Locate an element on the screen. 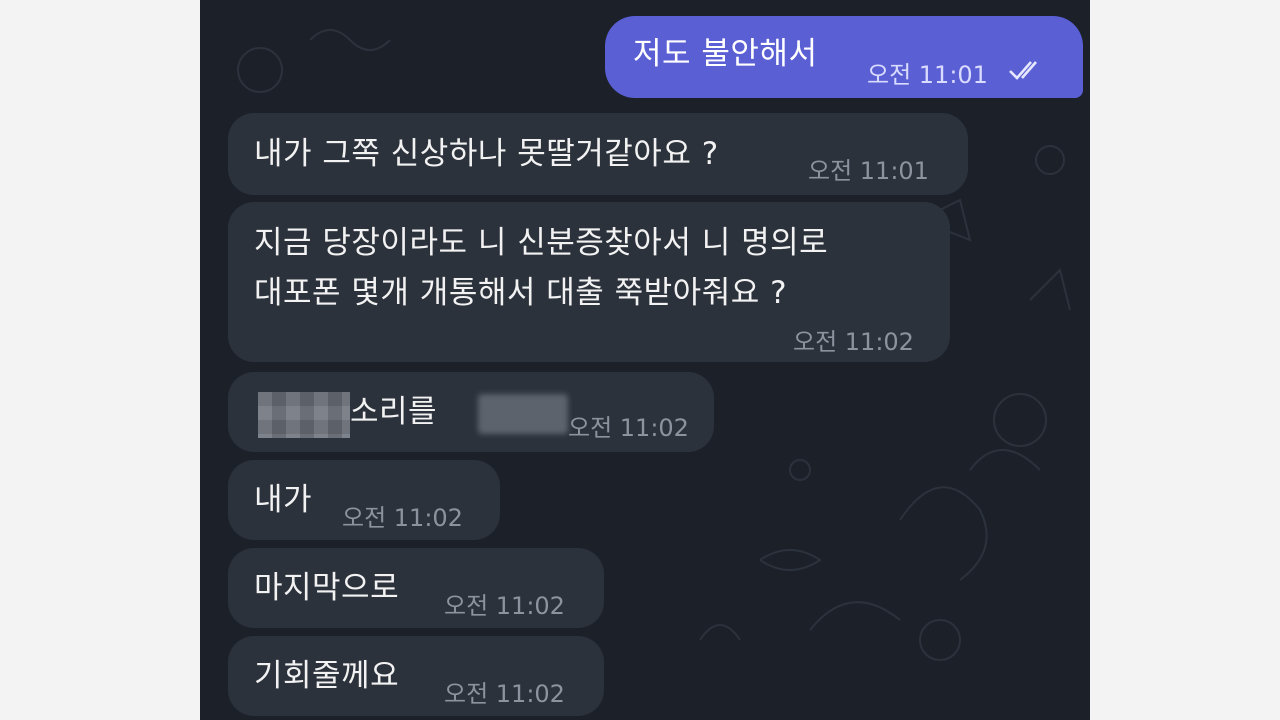  message-bubble-incoming: 내가 오전 11:02 is located at coordinates (364, 500).